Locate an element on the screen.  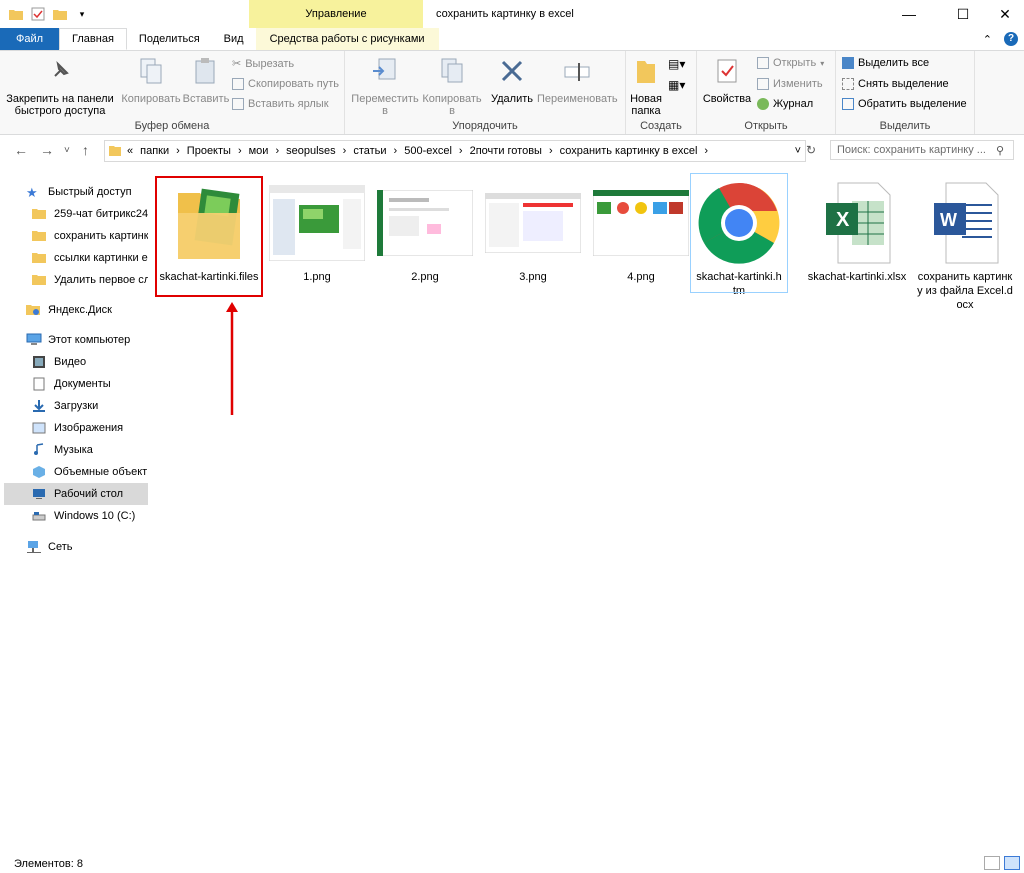
copy-path-button: Скопировать путь is located at coordinates (285, 84).